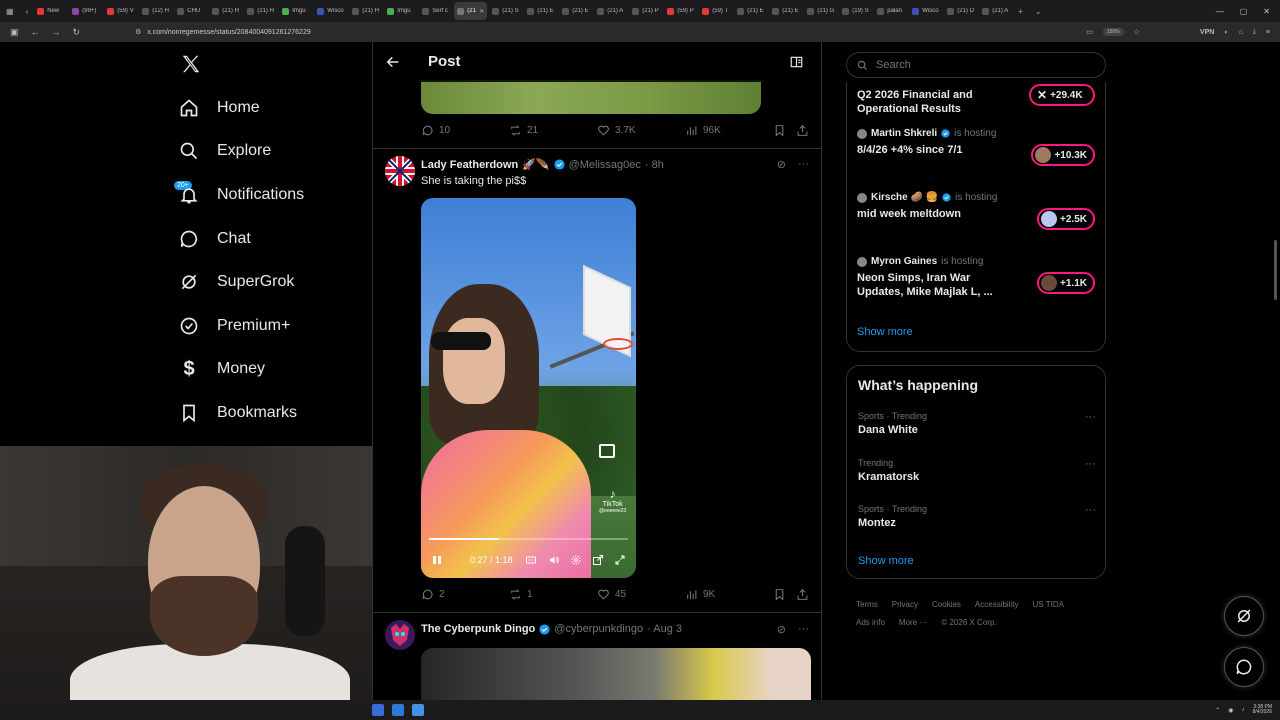  What do you see at coordinates (1244, 616) in the screenshot?
I see `grok-fab-button` at bounding box center [1244, 616].